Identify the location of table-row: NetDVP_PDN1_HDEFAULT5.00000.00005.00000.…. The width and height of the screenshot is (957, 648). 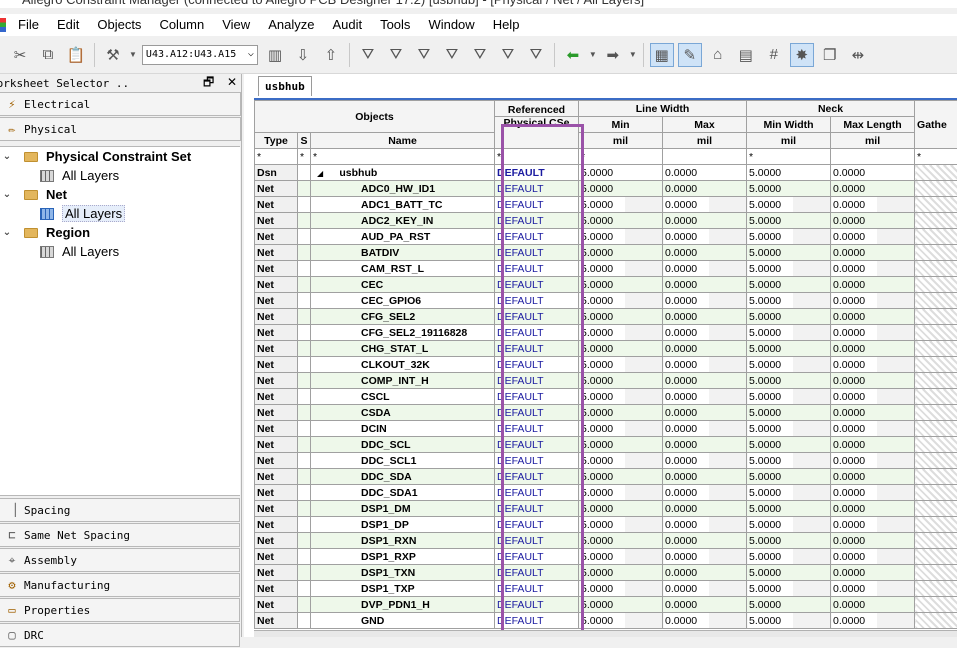
(606, 605).